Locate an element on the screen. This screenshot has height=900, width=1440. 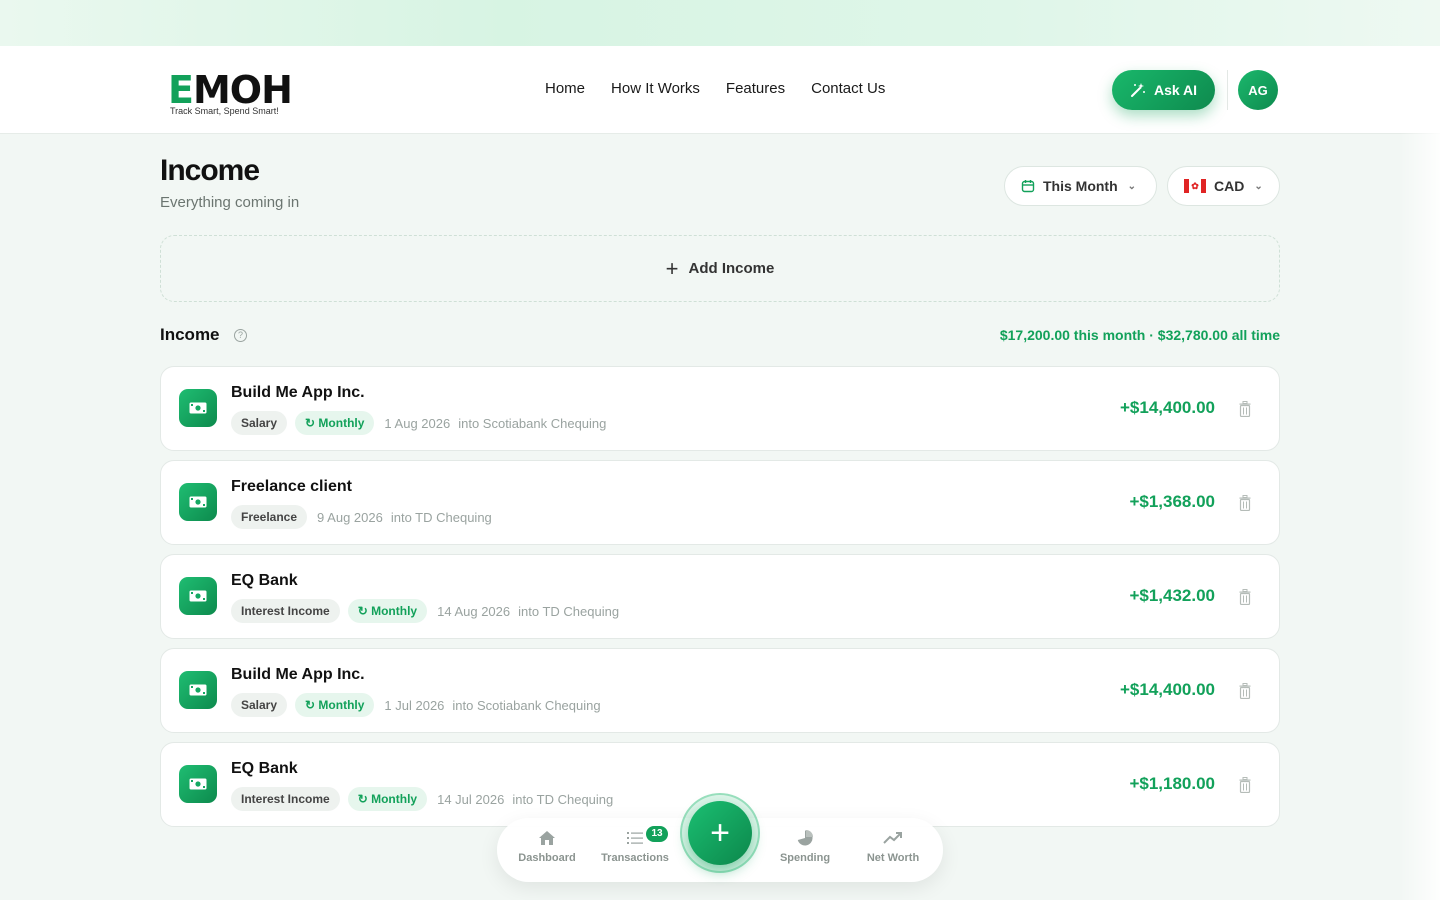
nav-how-it-works: How It Works is located at coordinates (655, 88).